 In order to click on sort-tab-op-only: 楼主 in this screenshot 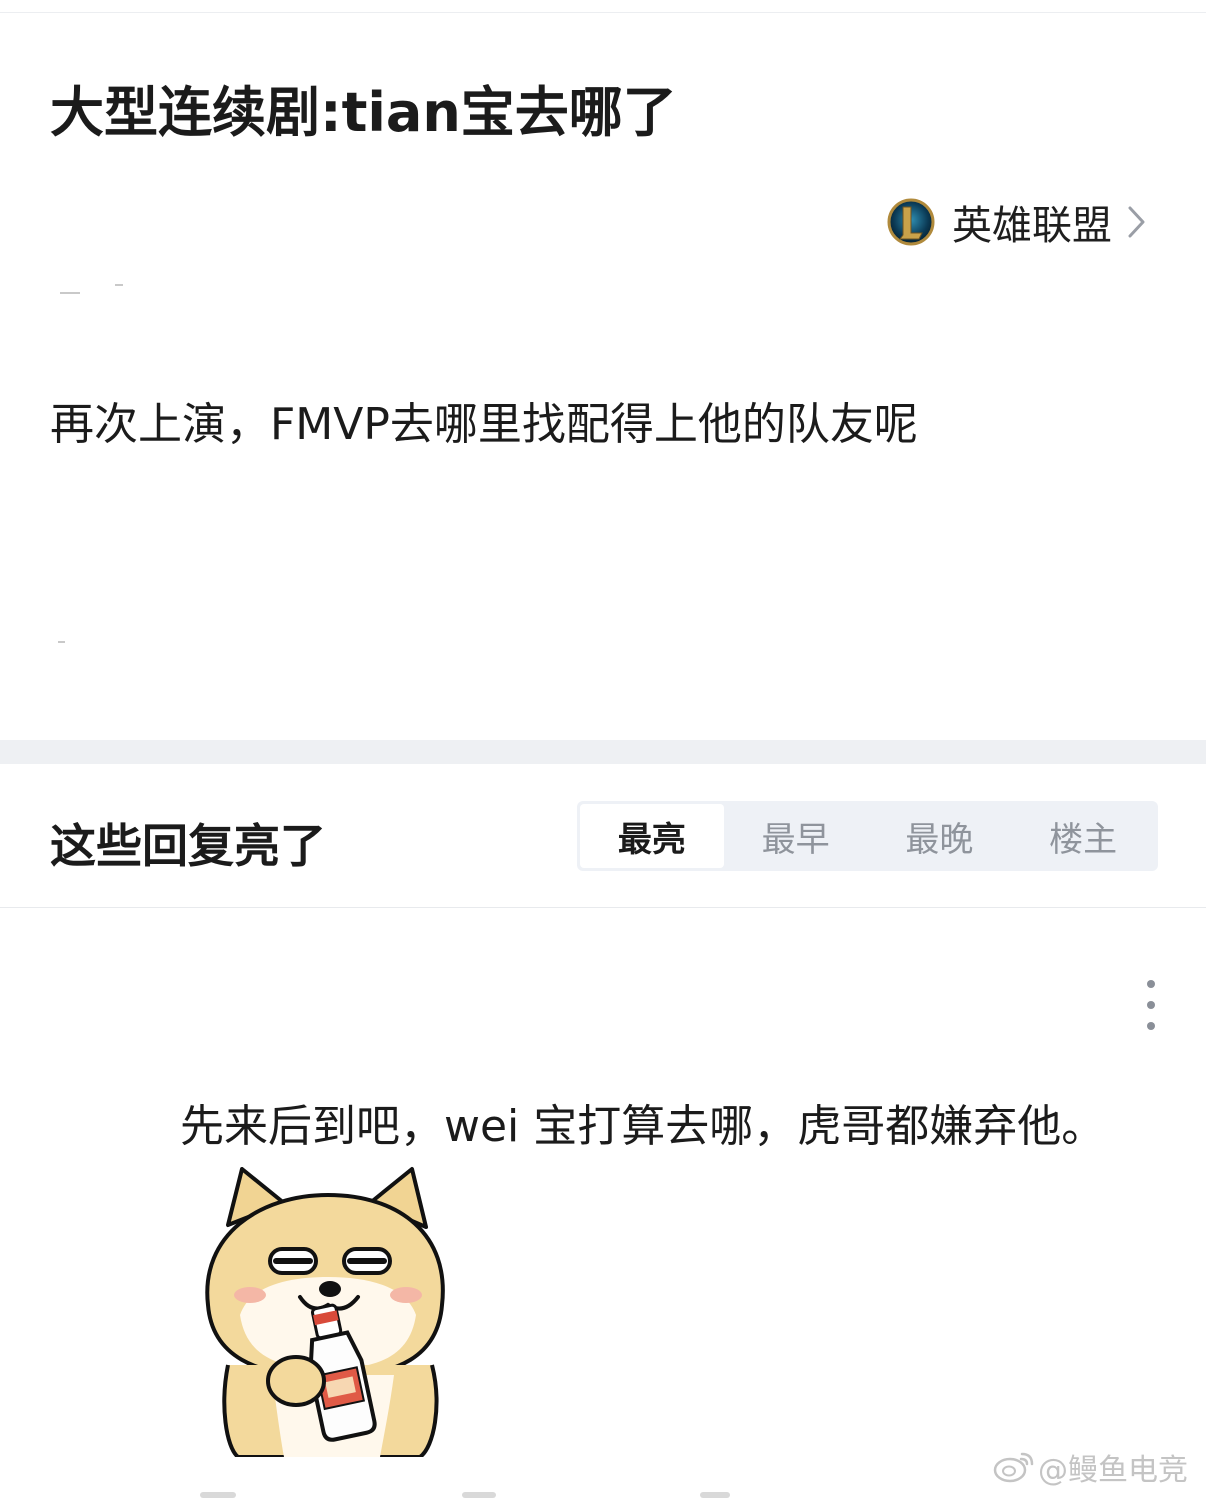, I will do `click(1083, 836)`.